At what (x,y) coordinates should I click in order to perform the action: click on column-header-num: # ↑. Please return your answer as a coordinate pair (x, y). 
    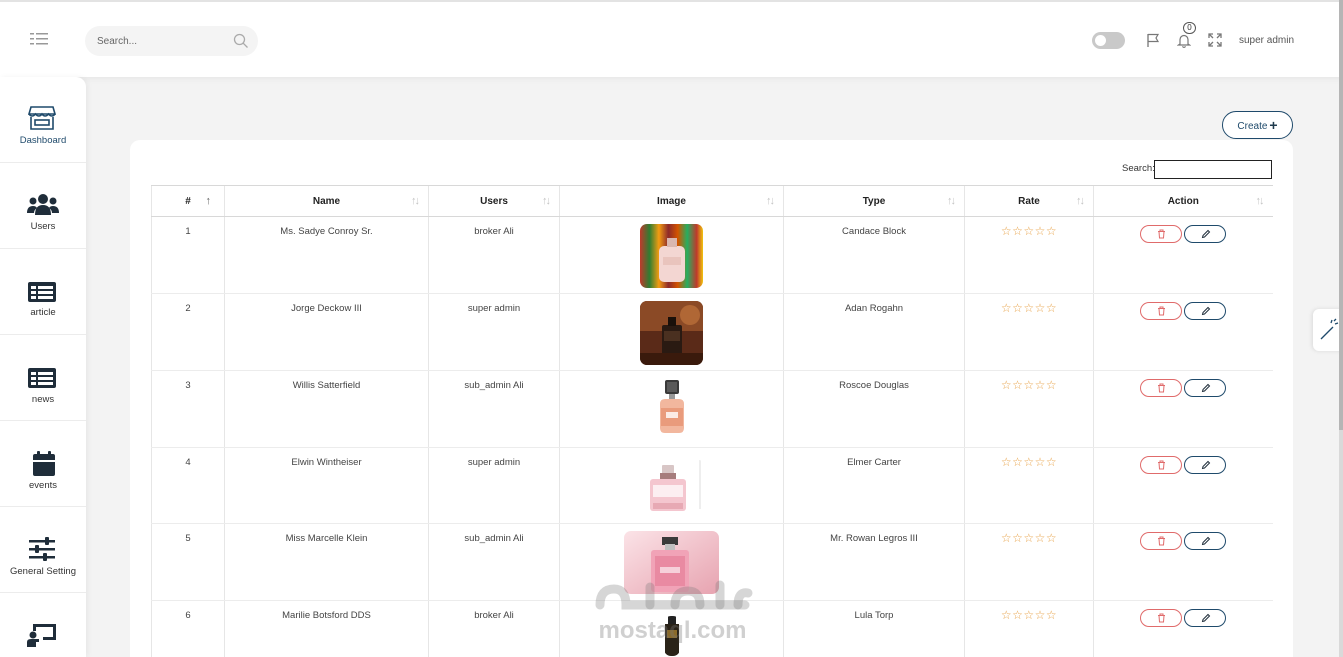
    Looking at the image, I should click on (188, 201).